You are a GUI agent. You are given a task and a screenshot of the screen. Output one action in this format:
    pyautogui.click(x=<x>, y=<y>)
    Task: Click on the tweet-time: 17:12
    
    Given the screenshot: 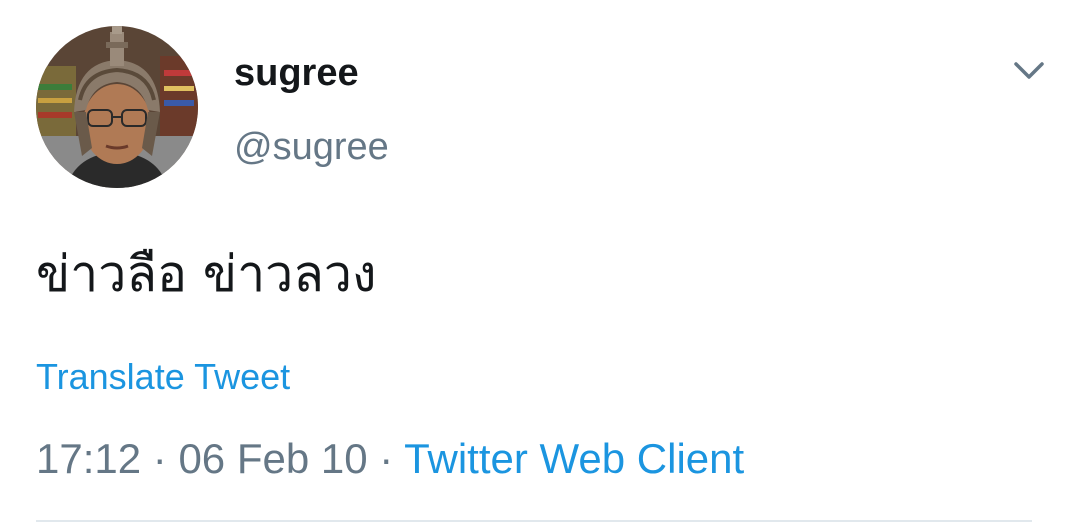 What is the action you would take?
    pyautogui.click(x=88, y=458)
    